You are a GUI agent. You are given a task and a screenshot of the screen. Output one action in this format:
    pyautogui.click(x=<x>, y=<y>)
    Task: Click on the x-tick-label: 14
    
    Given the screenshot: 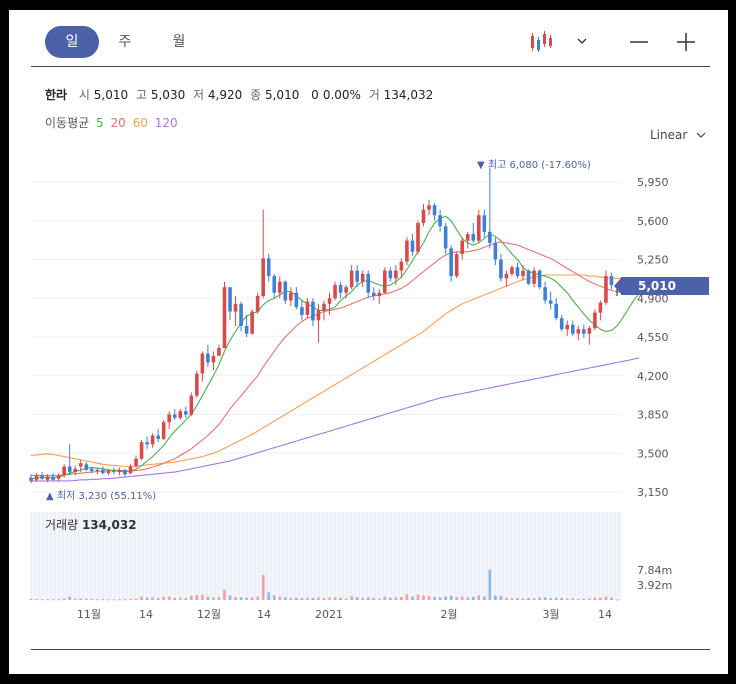 What is the action you would take?
    pyautogui.click(x=146, y=614)
    